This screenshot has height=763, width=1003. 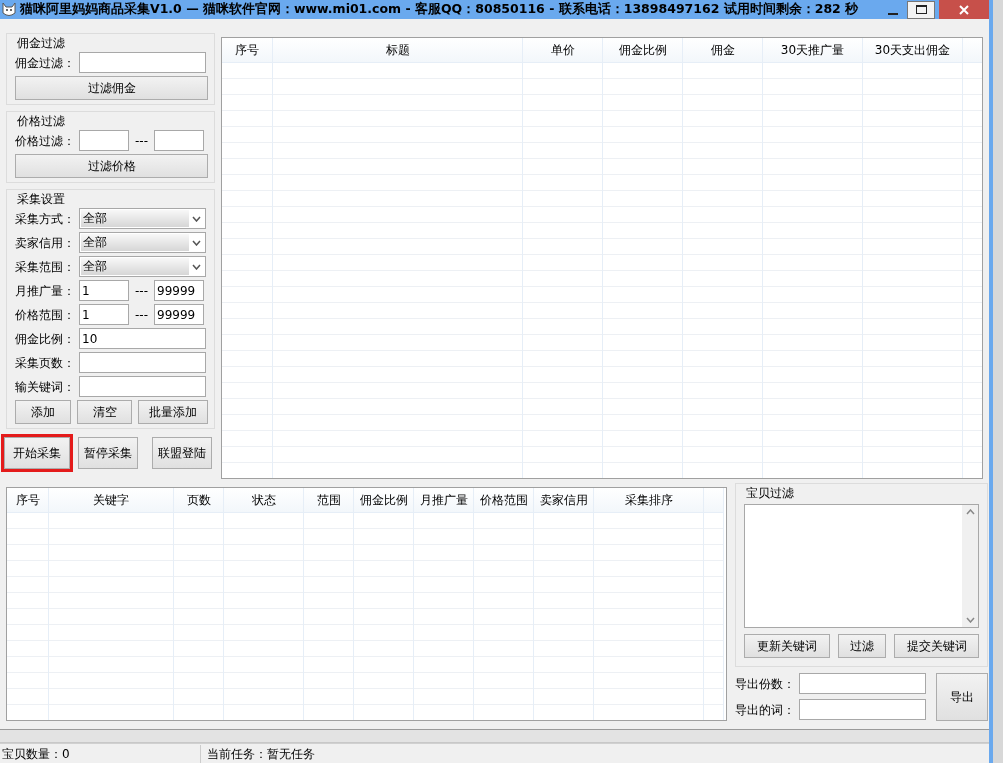 I want to click on text-area, so click(x=861, y=566).